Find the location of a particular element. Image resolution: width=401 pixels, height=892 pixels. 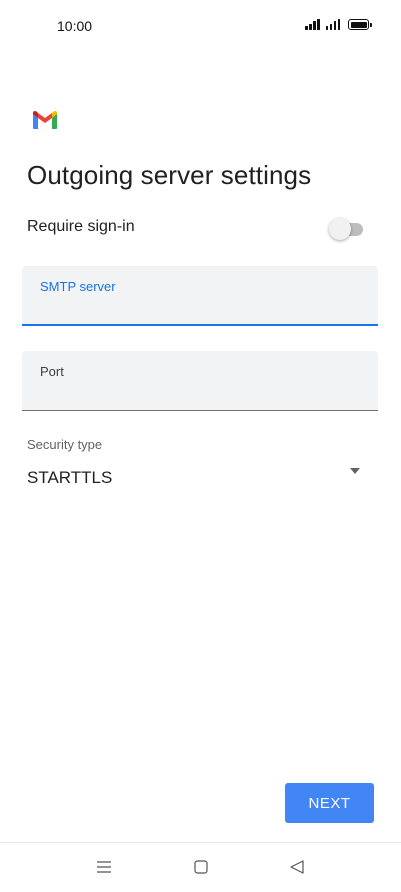

smtp-server-input is located at coordinates (198, 308).